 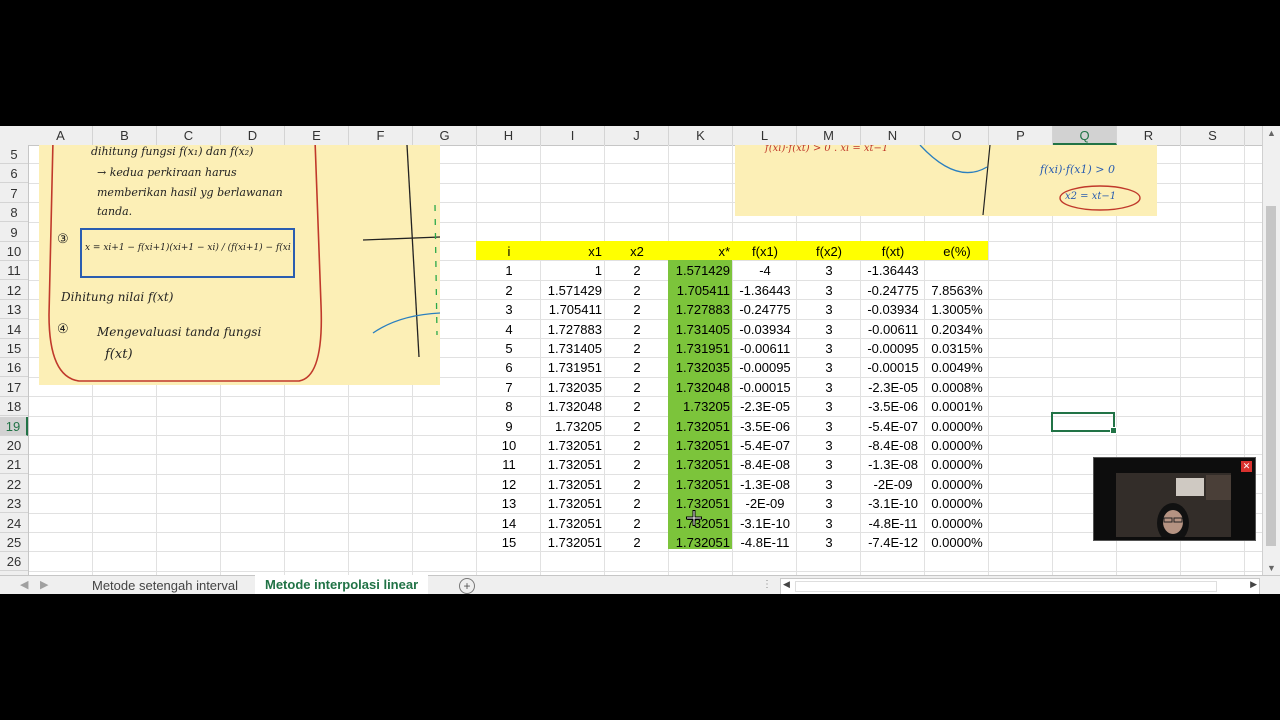 What do you see at coordinates (342, 584) in the screenshot?
I see `tab-metode-interpolasi-linear: Metode interpolasi linear` at bounding box center [342, 584].